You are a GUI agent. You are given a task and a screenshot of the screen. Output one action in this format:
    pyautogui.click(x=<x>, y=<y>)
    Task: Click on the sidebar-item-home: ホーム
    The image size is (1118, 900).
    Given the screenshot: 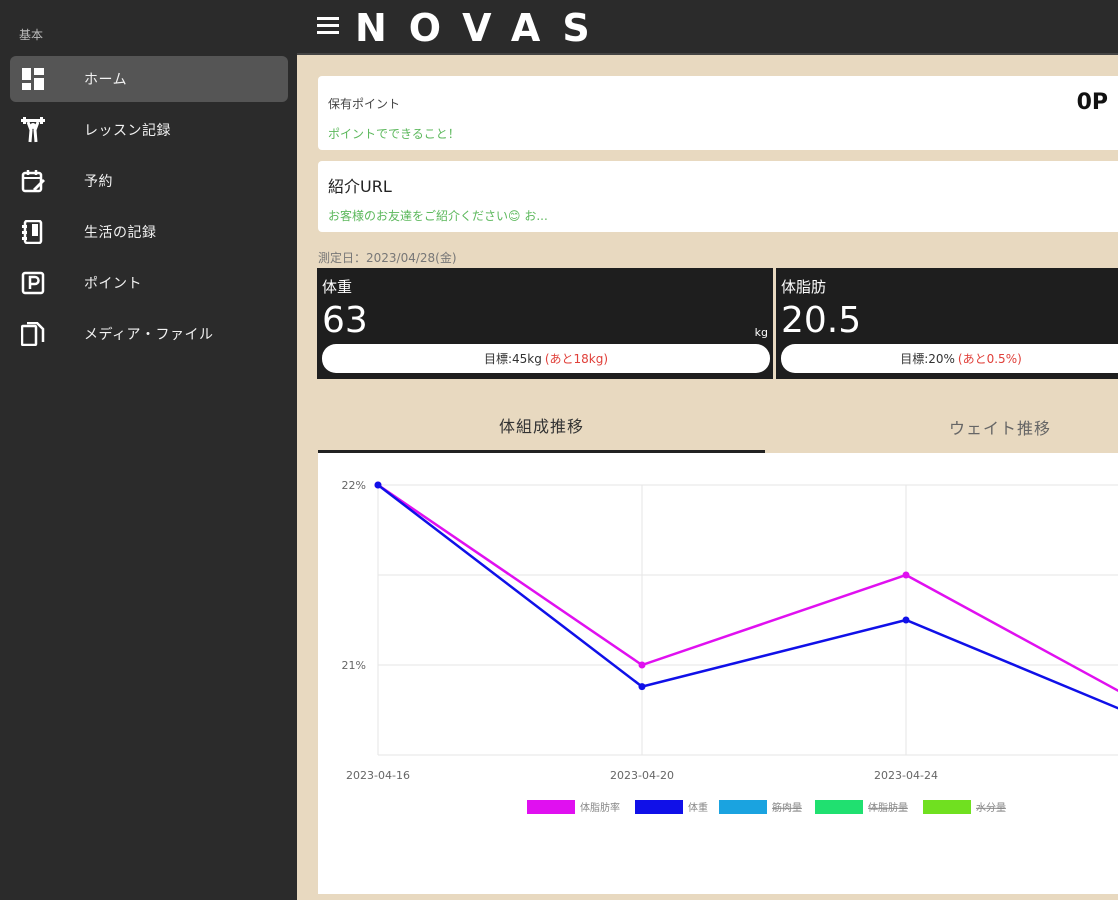 What is the action you would take?
    pyautogui.click(x=149, y=79)
    